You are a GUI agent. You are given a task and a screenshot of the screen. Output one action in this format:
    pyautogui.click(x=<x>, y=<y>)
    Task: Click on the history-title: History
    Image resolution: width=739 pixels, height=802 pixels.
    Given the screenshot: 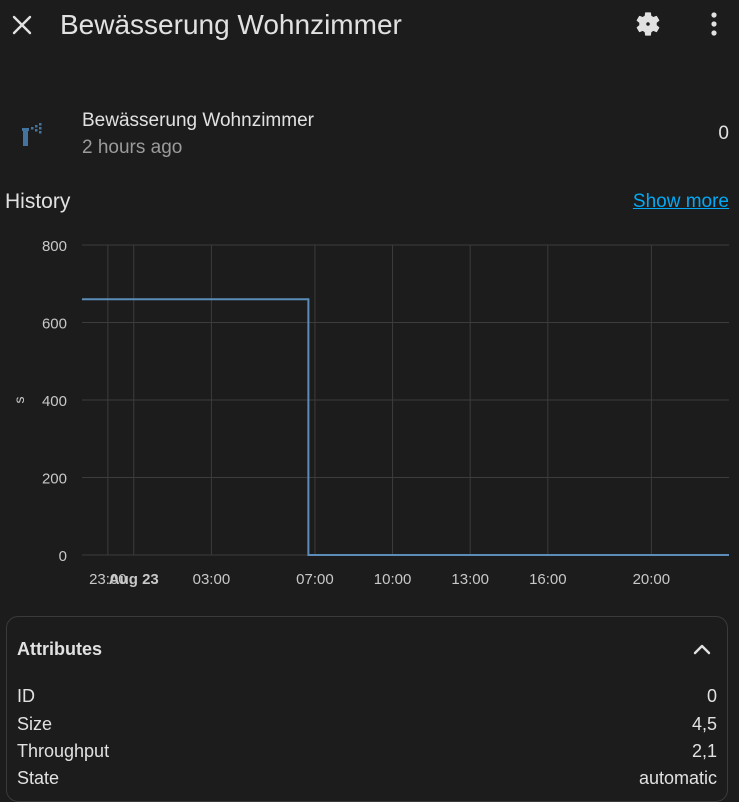 What is the action you would take?
    pyautogui.click(x=38, y=201)
    